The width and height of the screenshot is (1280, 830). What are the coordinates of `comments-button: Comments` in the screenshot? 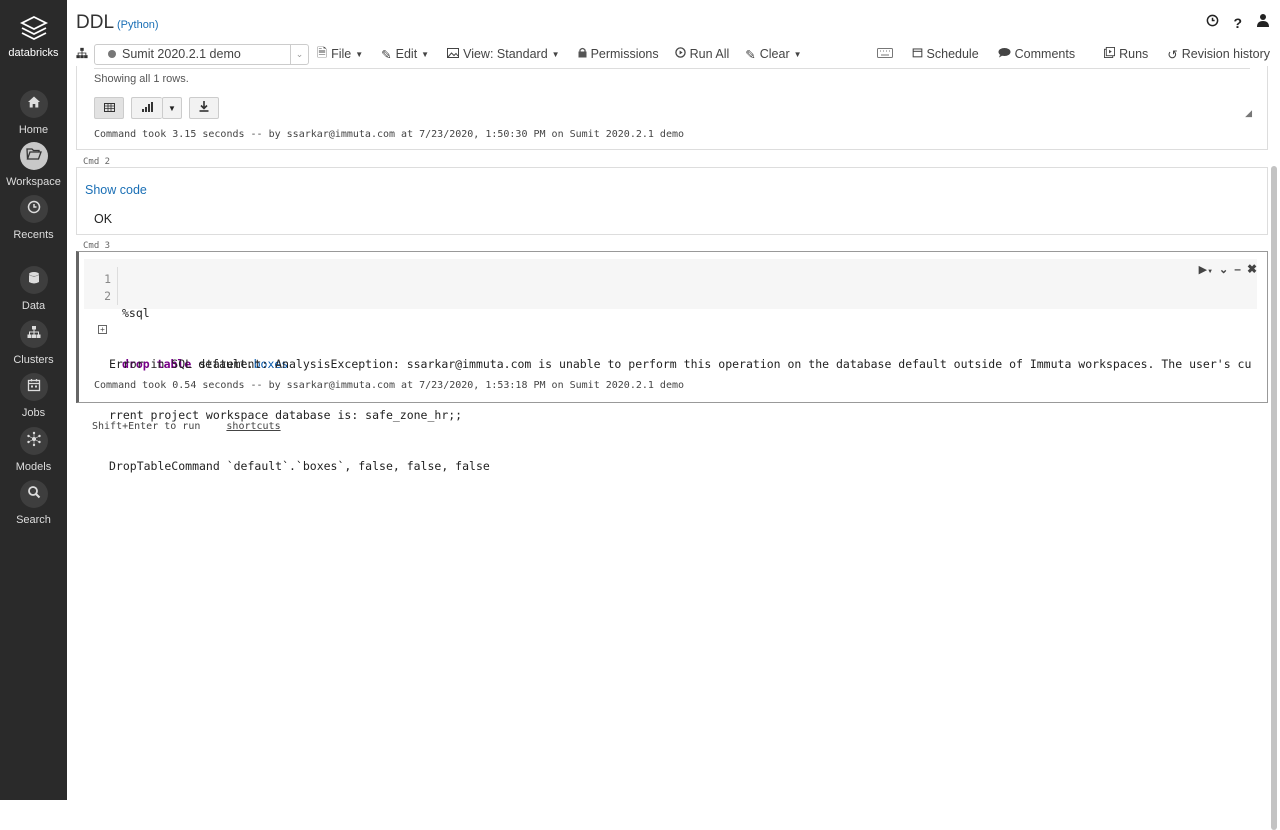 It's located at (1036, 54).